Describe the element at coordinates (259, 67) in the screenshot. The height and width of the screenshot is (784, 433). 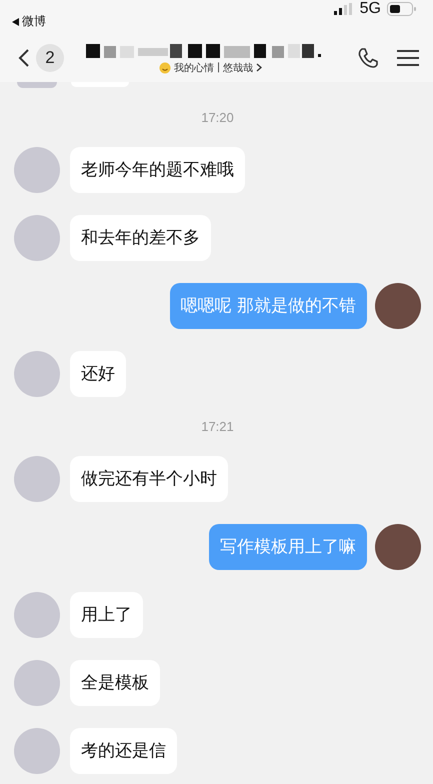
I see `chevron-right-icon` at that location.